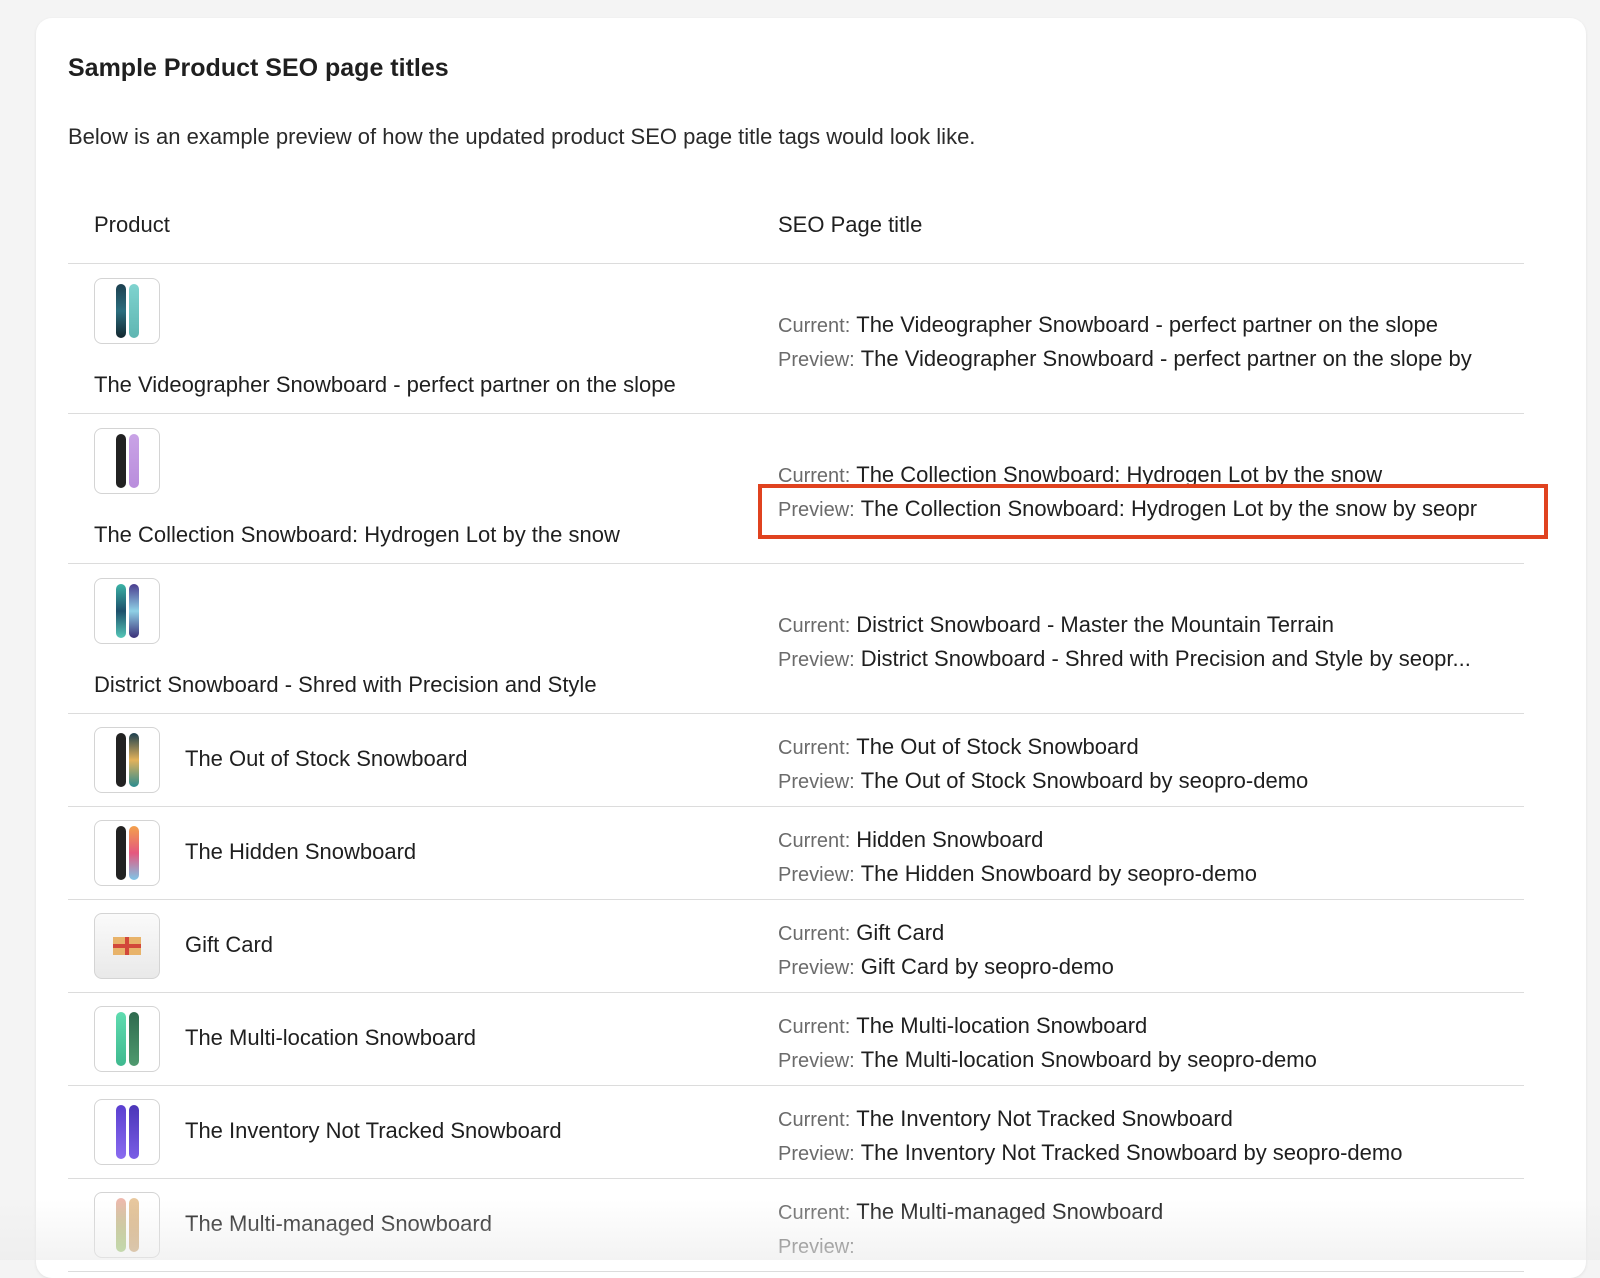 This screenshot has height=1278, width=1600. I want to click on product-name: The Out of Stock Snowboard, so click(326, 758).